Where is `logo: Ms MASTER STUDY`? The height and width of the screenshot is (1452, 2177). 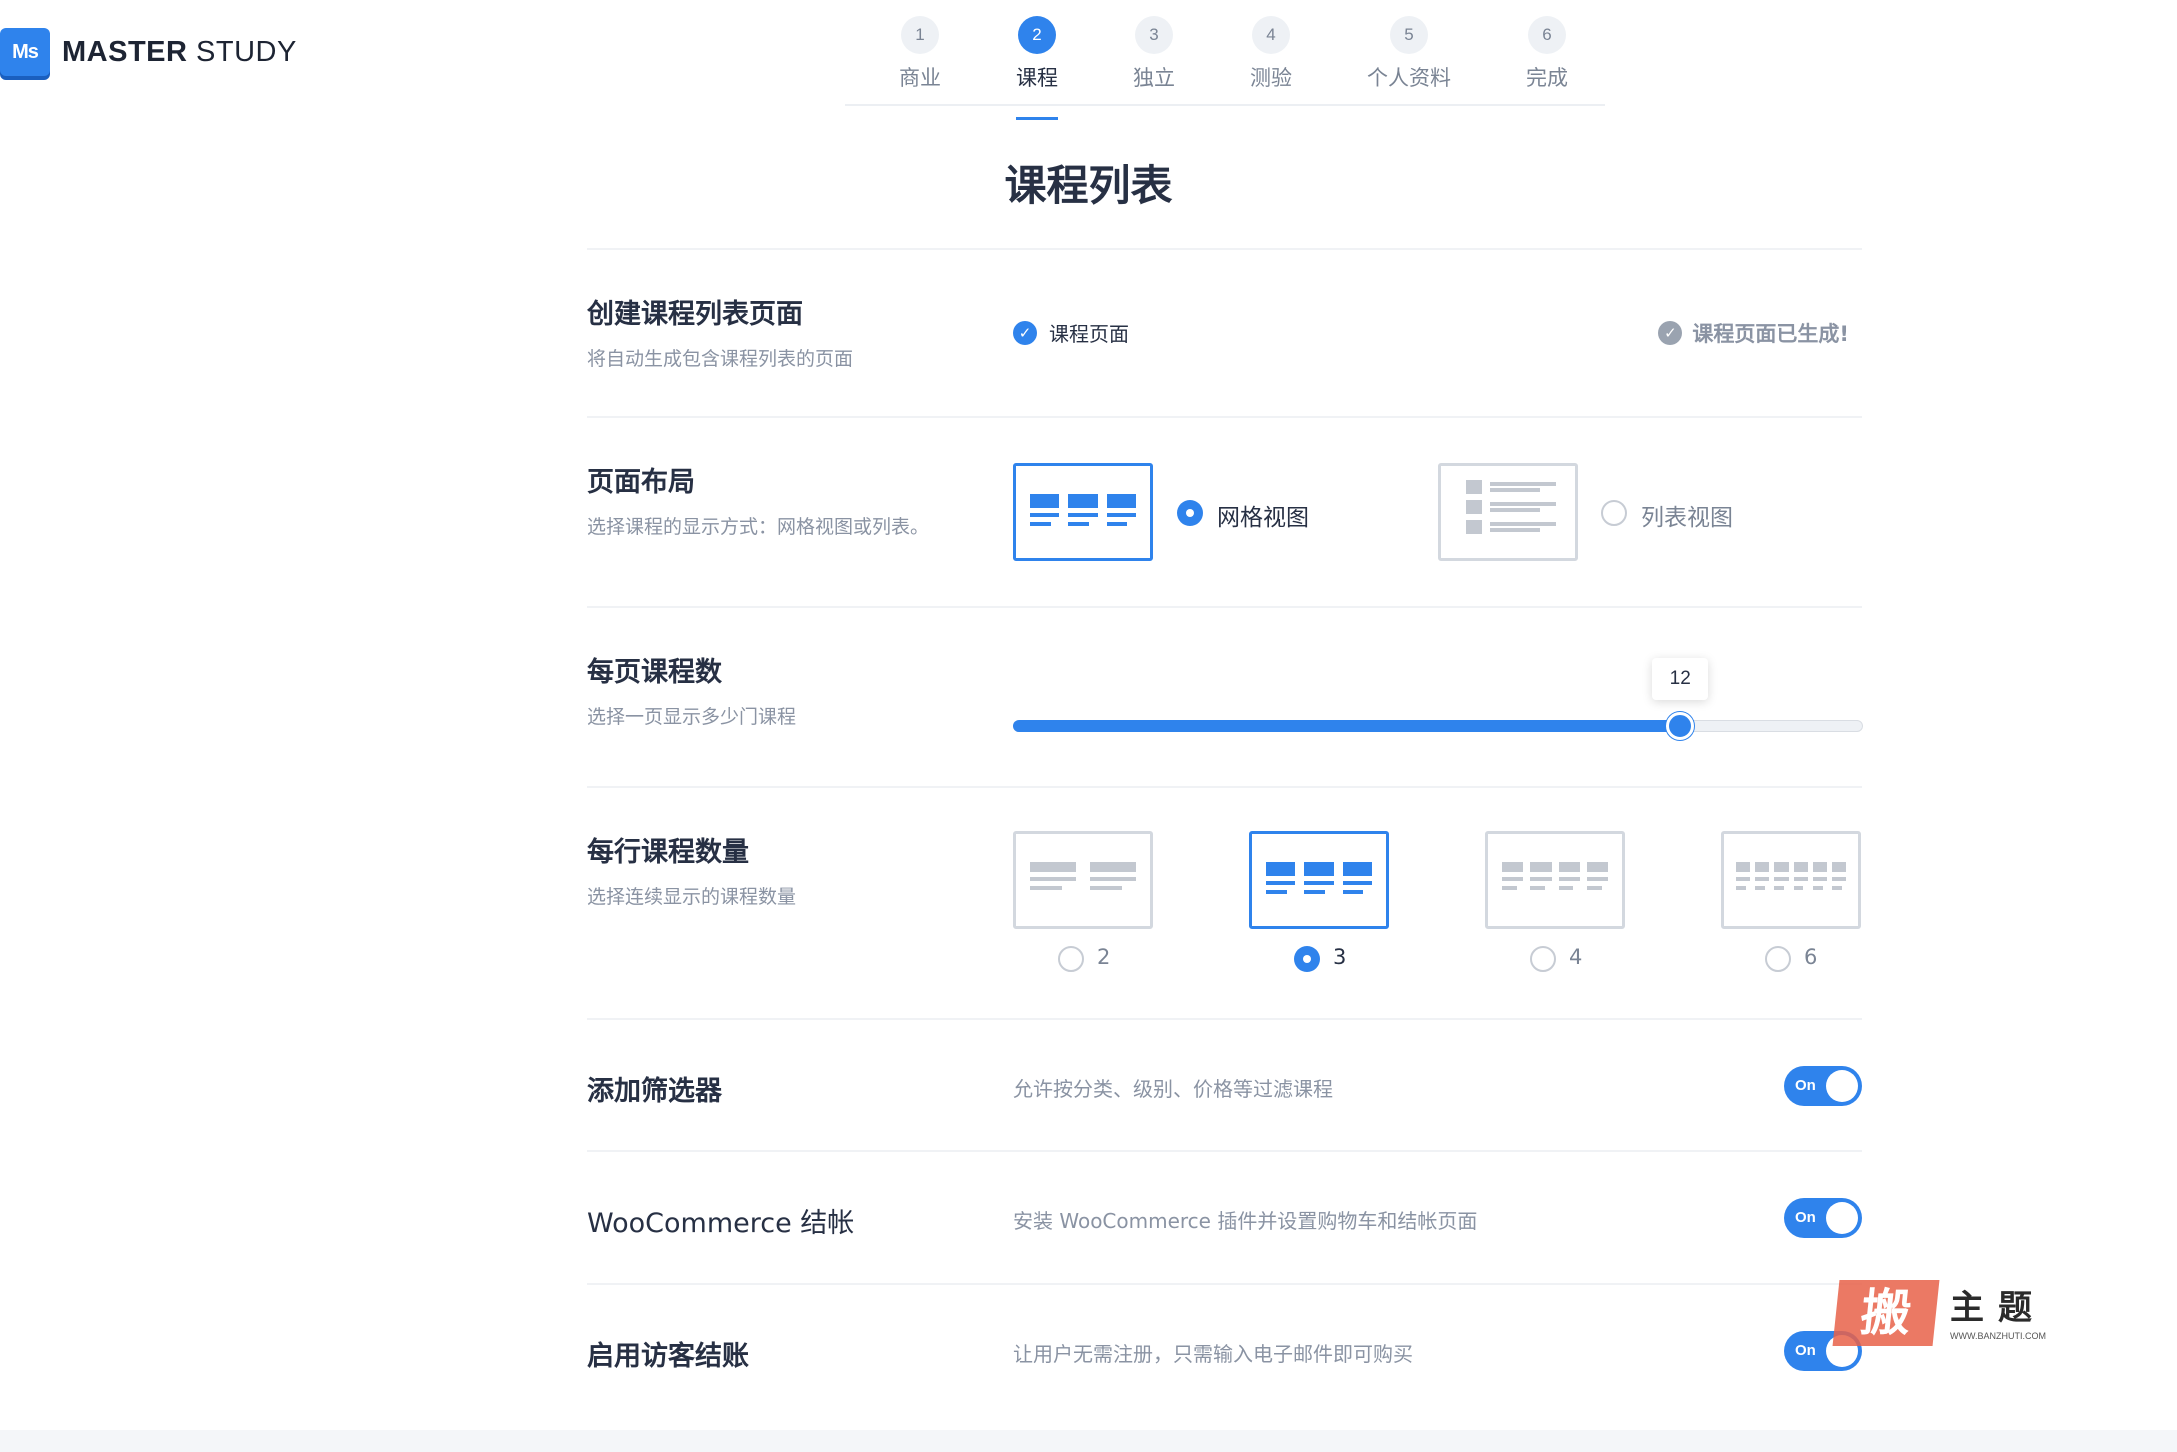 logo: Ms MASTER STUDY is located at coordinates (148, 52).